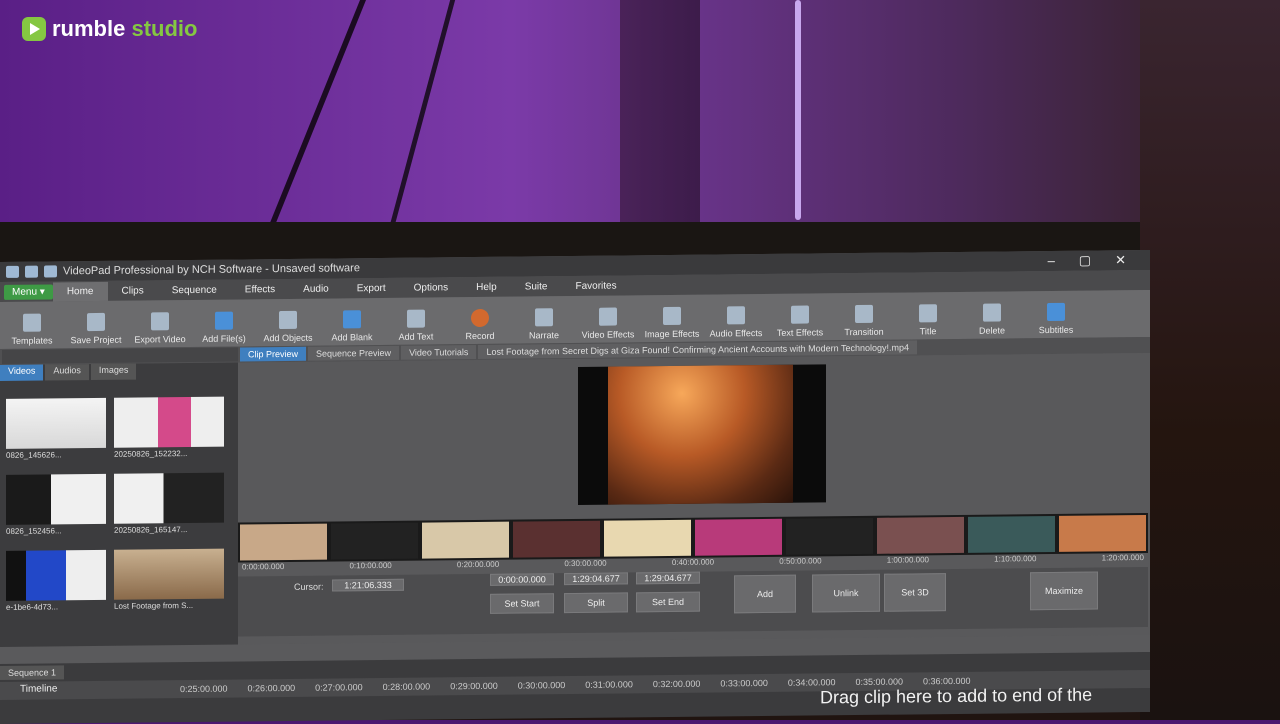 The width and height of the screenshot is (1280, 724). Describe the element at coordinates (702, 434) in the screenshot. I see `video-preview` at that location.